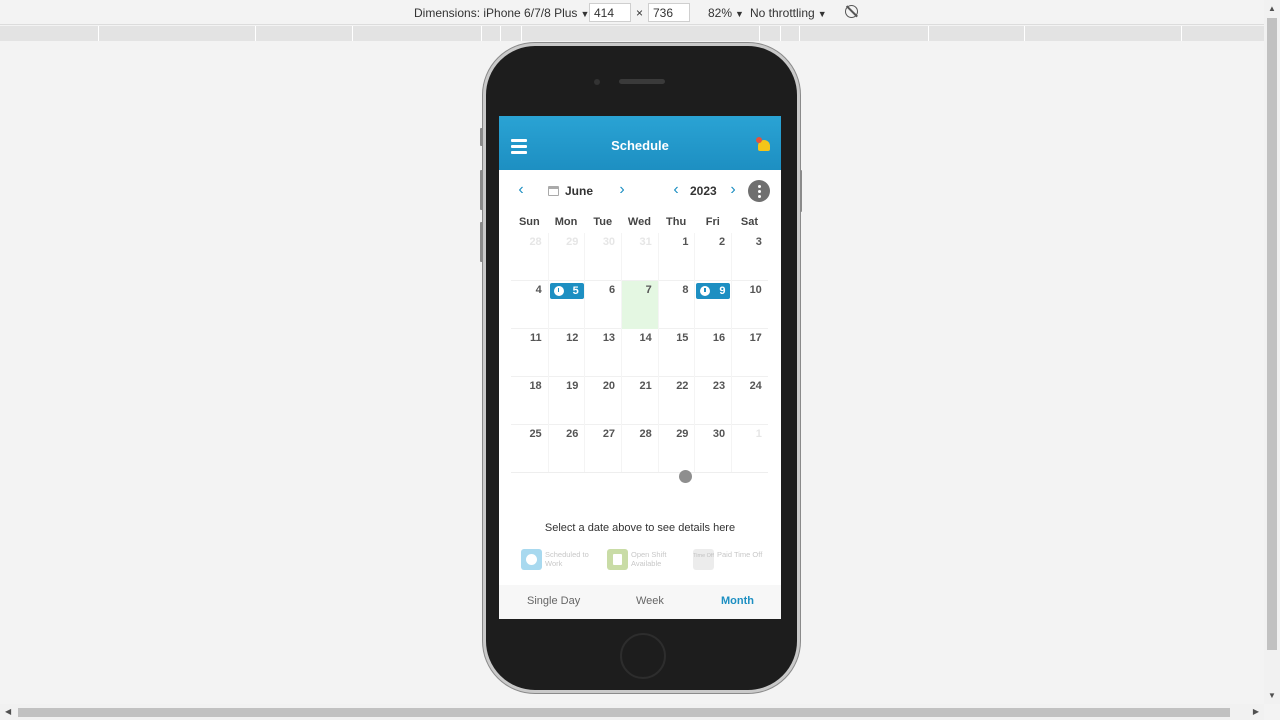 This screenshot has height=720, width=1280. Describe the element at coordinates (682, 338) in the screenshot. I see `day-number: 15` at that location.